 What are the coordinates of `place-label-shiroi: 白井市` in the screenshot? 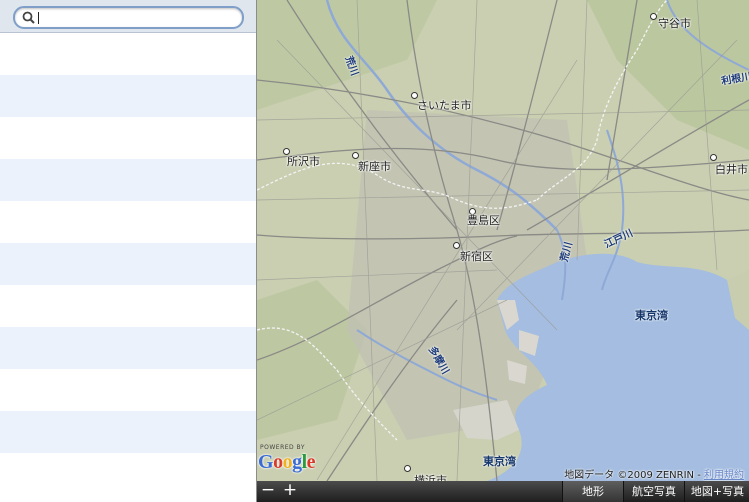 It's located at (731, 169).